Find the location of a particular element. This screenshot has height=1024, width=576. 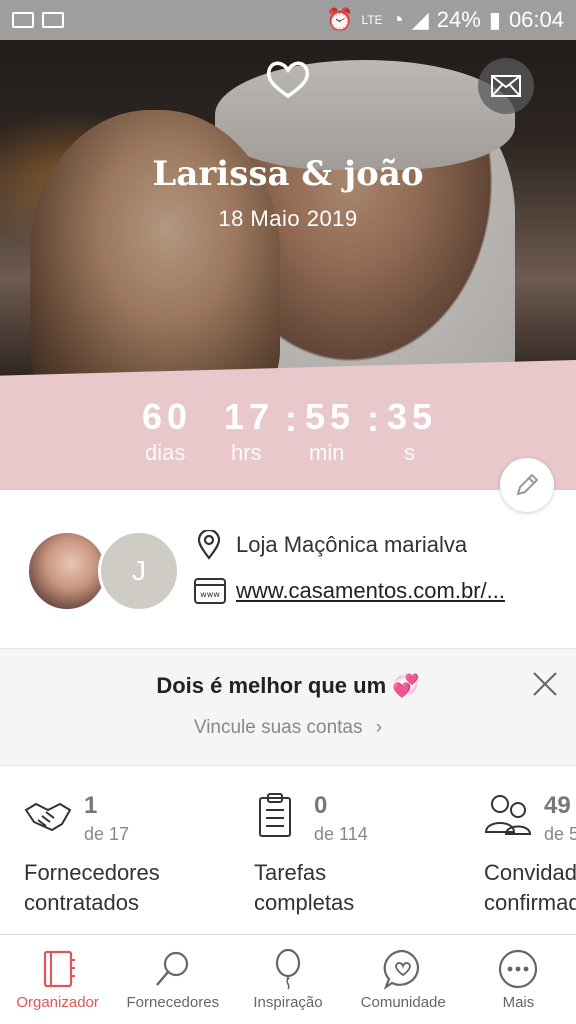

chat-heart-icon is located at coordinates (401, 969).